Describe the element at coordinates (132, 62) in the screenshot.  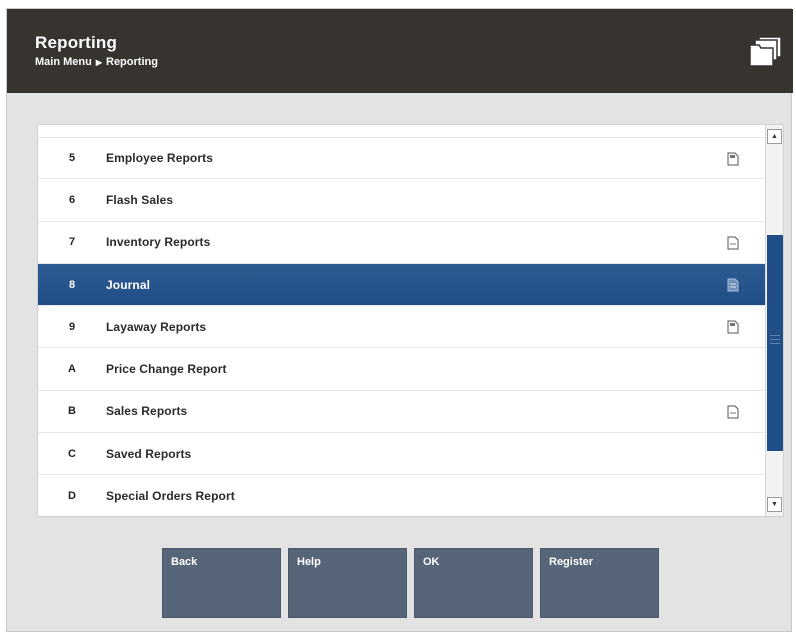
I see `breadcrumb-item-reporting: Reporting` at that location.